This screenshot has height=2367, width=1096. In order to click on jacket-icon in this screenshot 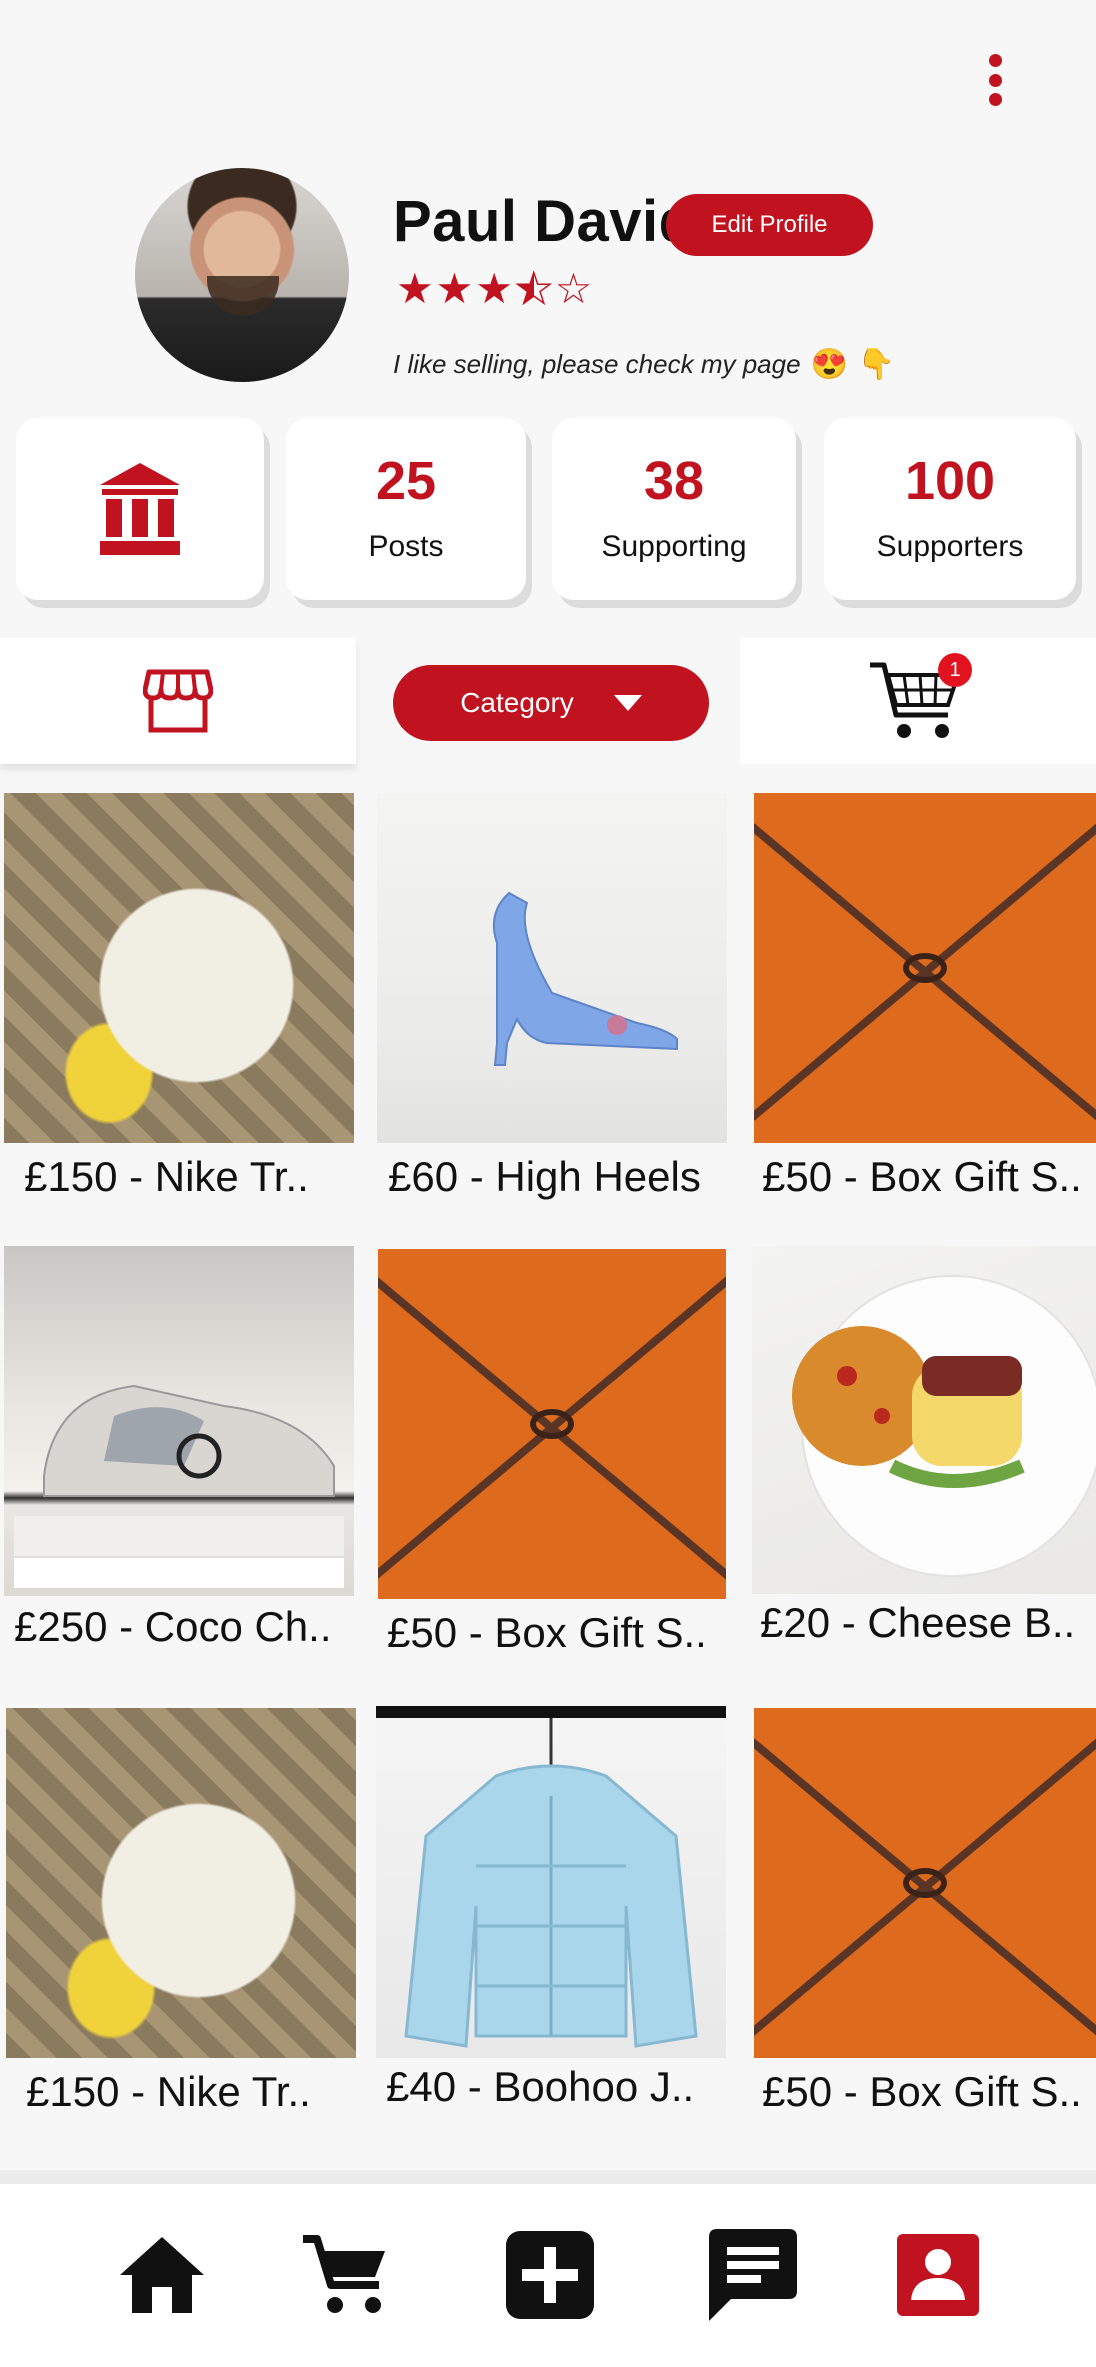, I will do `click(551, 1877)`.